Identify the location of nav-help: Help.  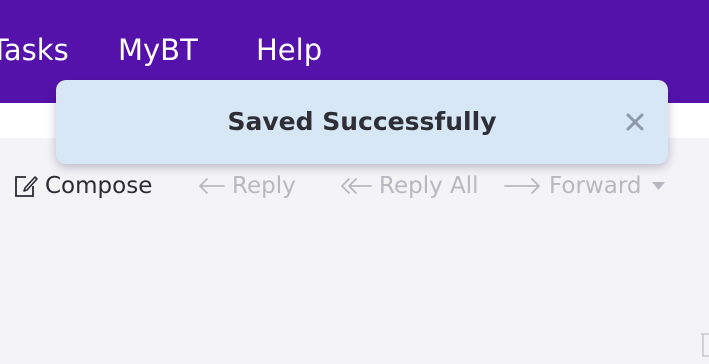
(289, 50).